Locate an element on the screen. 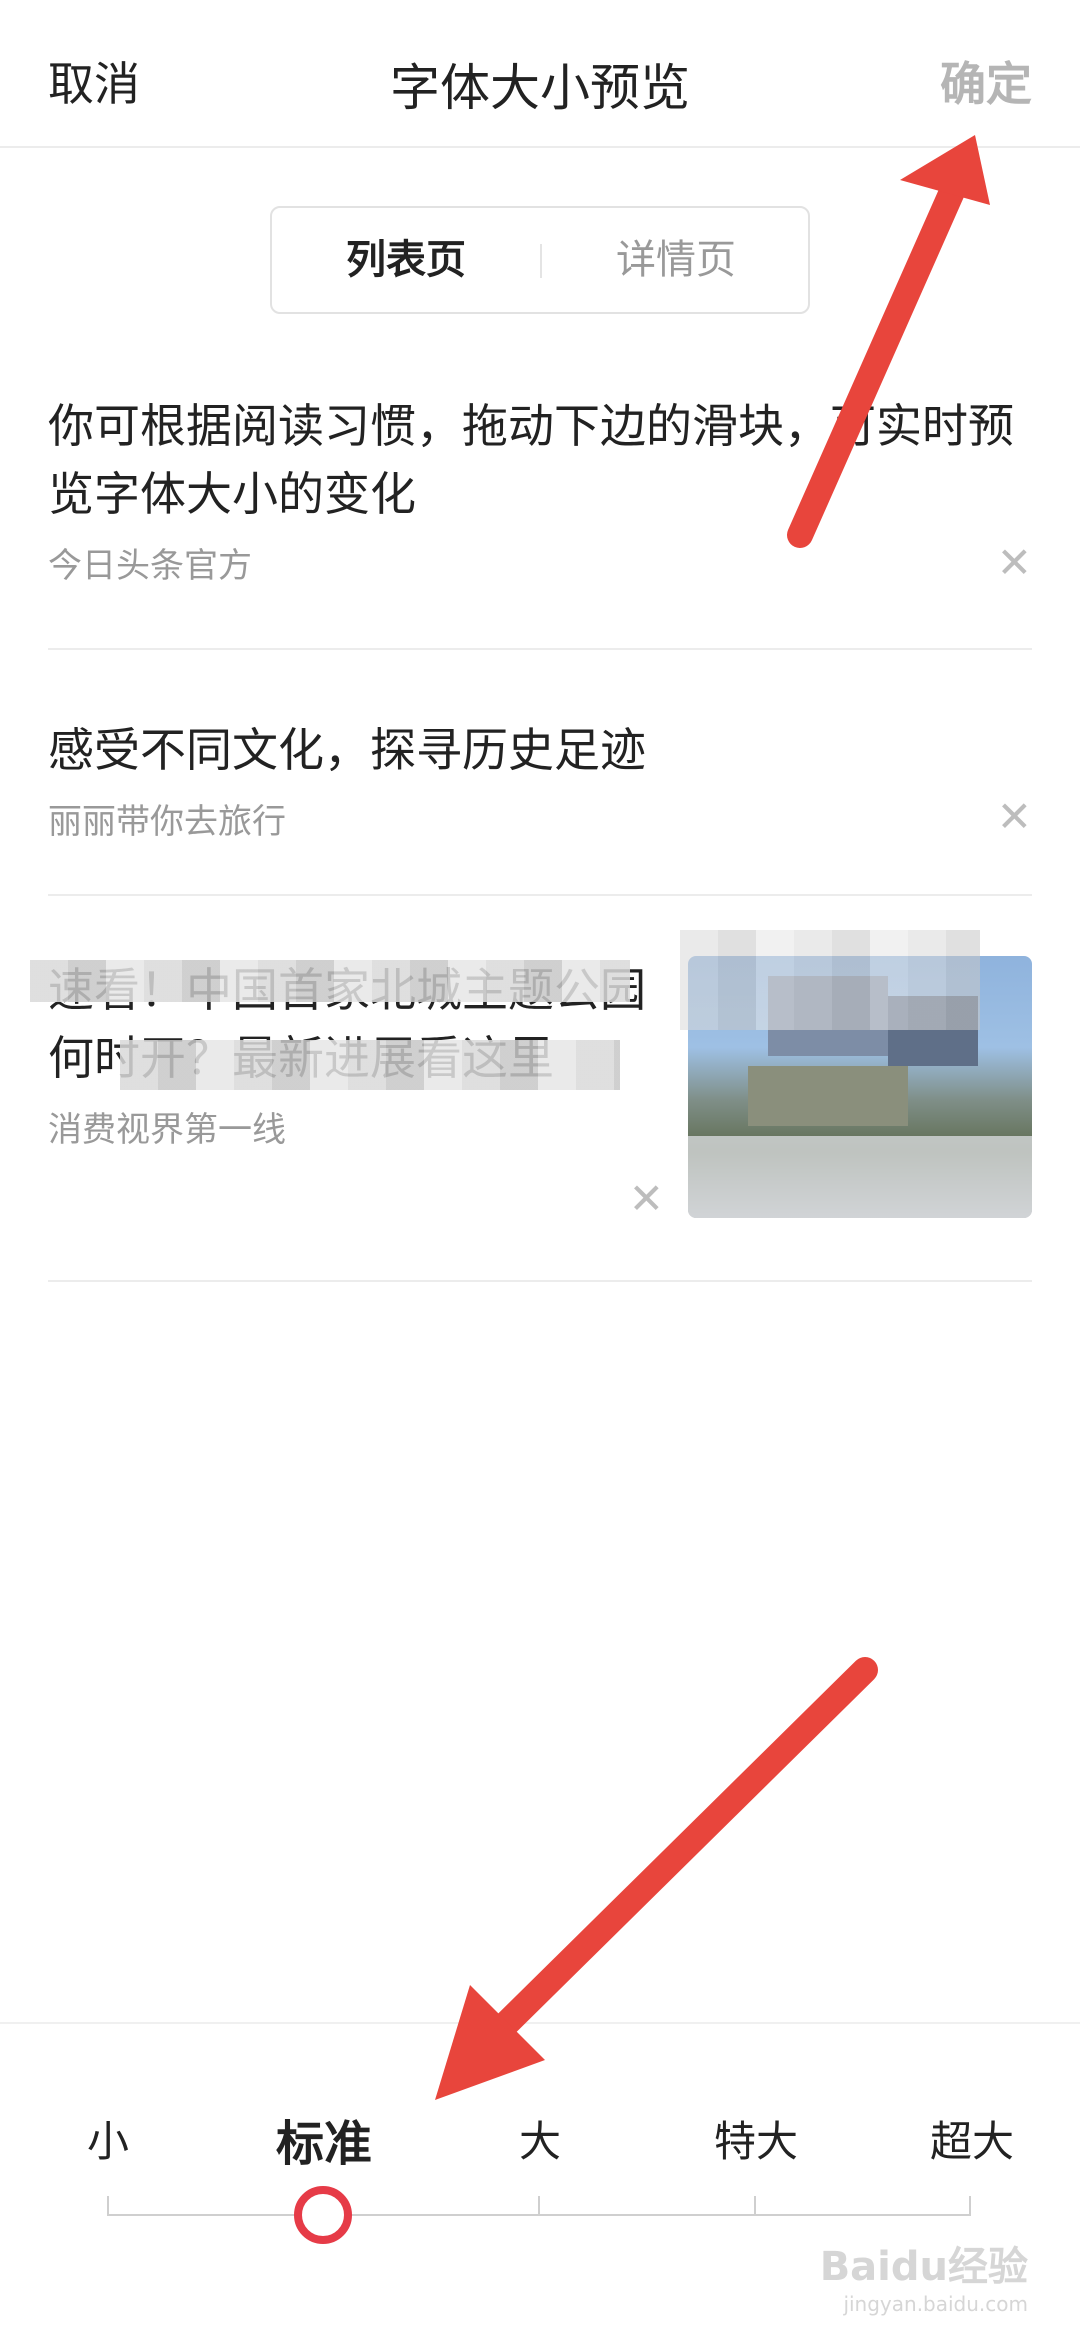 This screenshot has width=1080, height=2336. article-headline: 感受不同文化，探寻历史足迹 is located at coordinates (347, 750).